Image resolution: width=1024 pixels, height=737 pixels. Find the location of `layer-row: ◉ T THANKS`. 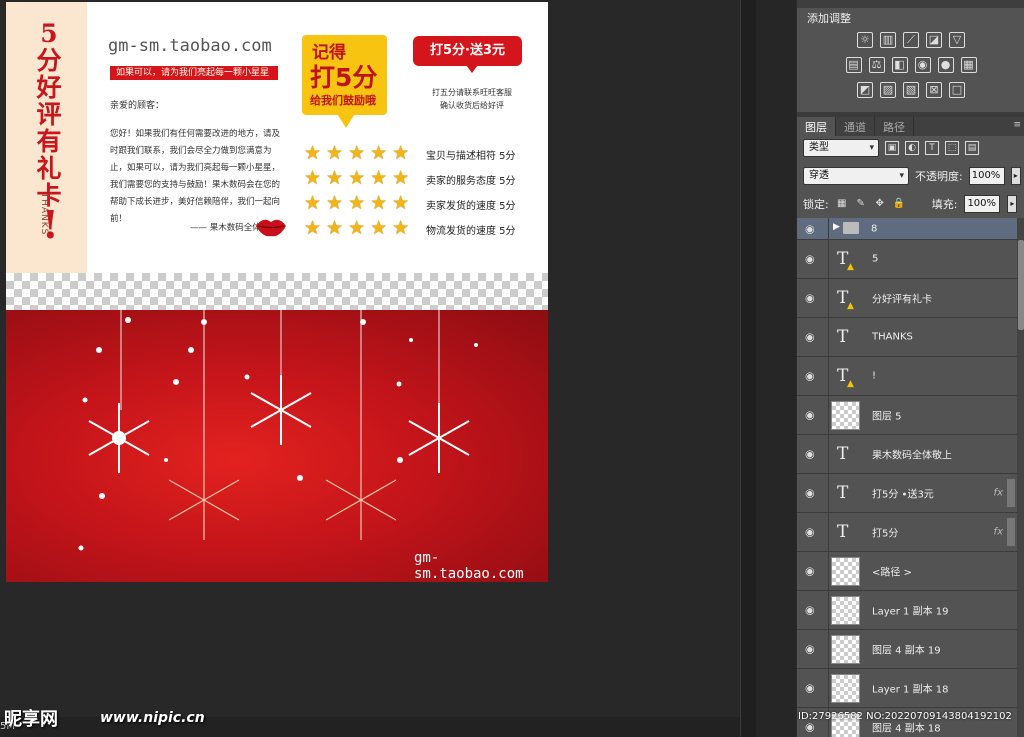

layer-row: ◉ T THANKS is located at coordinates (907, 337).